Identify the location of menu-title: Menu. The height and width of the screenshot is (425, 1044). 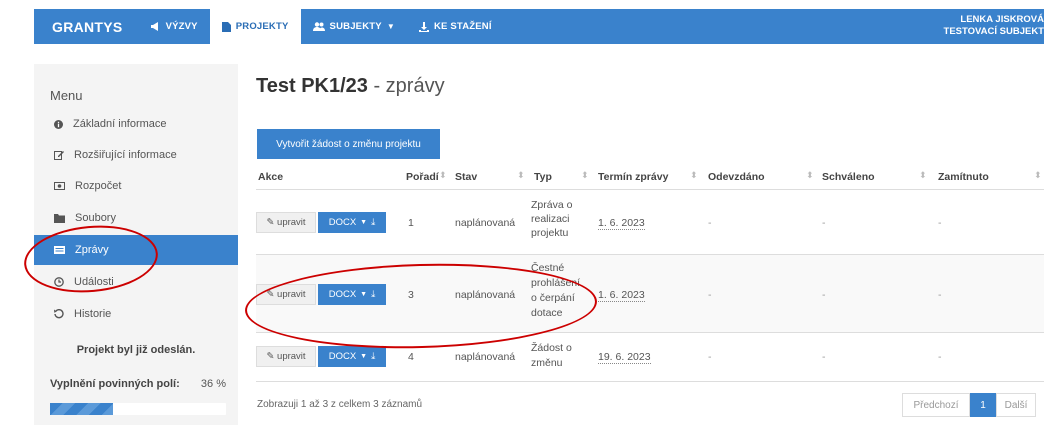
(66, 95).